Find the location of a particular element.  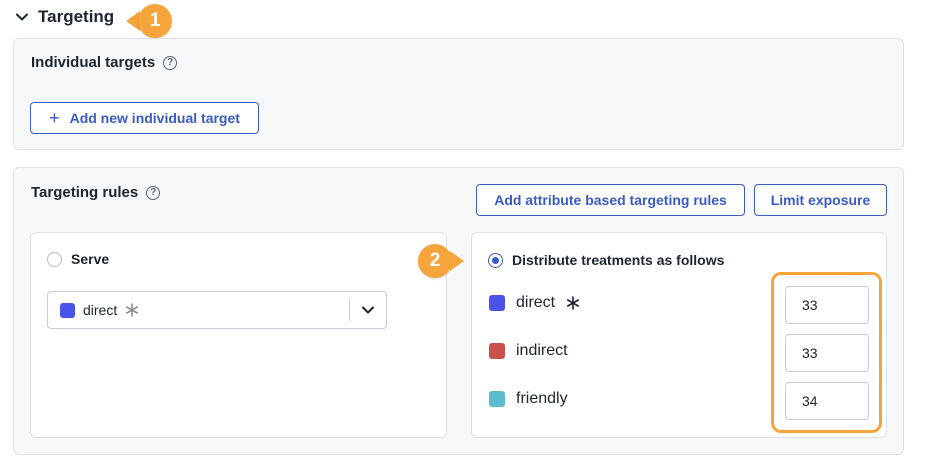

add-attribute-rules-button: Add attribute based targeting rules is located at coordinates (610, 200).